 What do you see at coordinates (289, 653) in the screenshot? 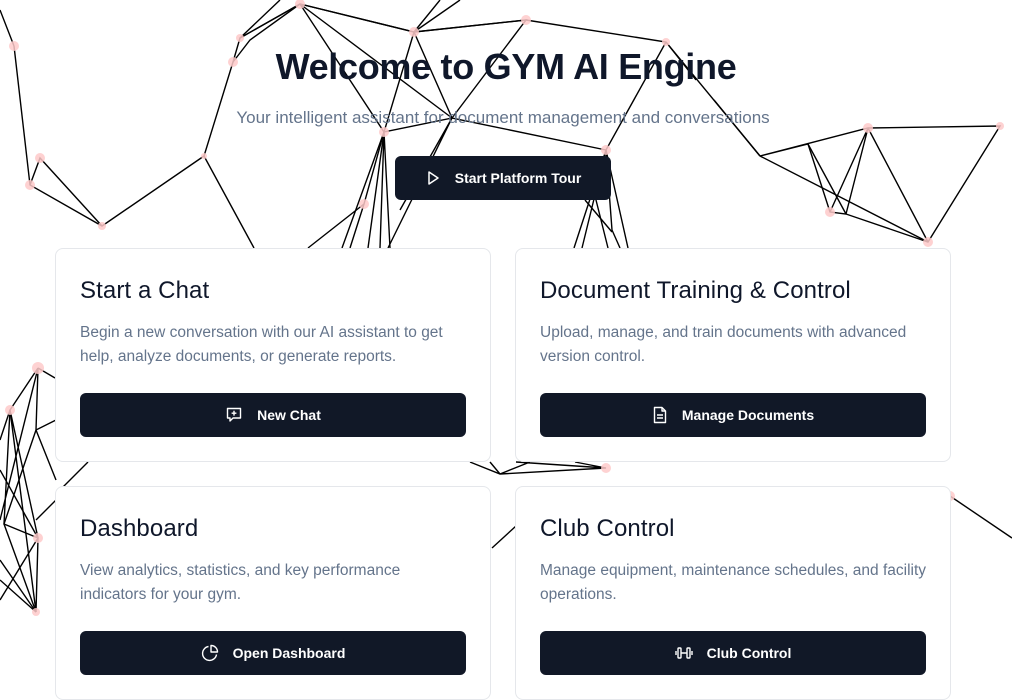
I see `card-button-label: Open Dashboard` at bounding box center [289, 653].